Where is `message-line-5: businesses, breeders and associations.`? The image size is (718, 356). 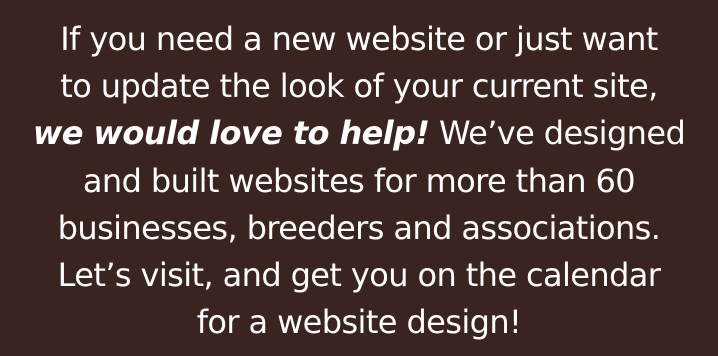 message-line-5: businesses, breeders and associations. is located at coordinates (359, 227).